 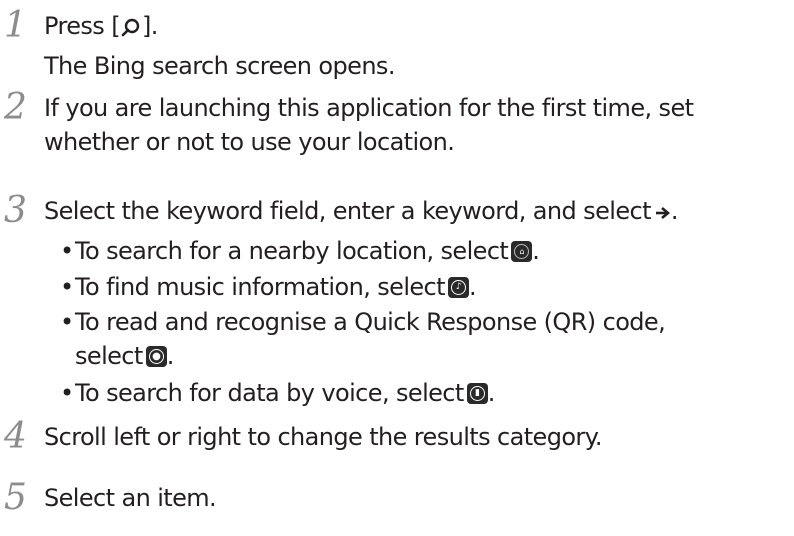 What do you see at coordinates (219, 66) in the screenshot?
I see `step-text: The Bing search screen opens.` at bounding box center [219, 66].